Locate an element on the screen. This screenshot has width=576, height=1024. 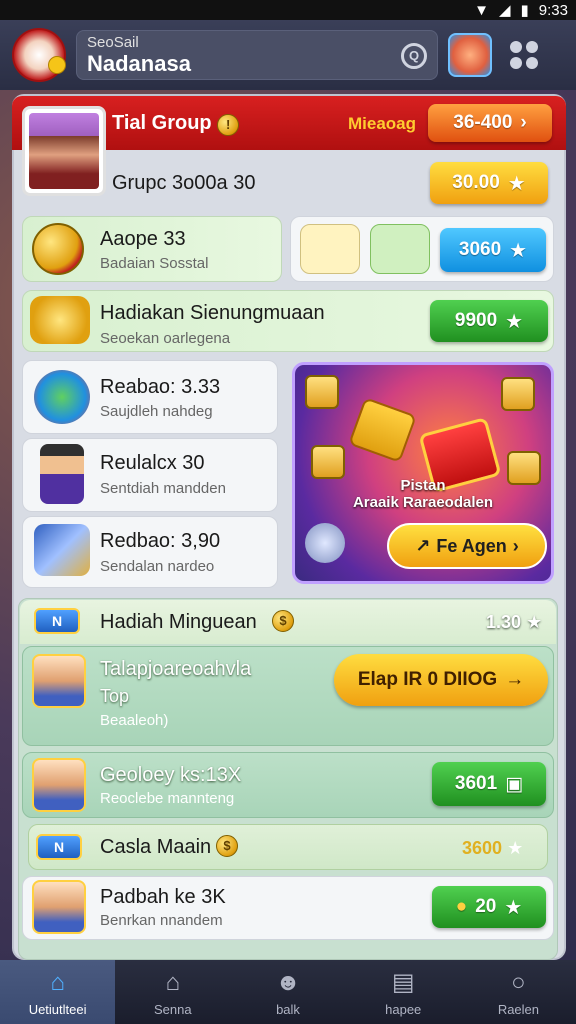
list-item-title: Reabao: 3.33 is located at coordinates (160, 387).